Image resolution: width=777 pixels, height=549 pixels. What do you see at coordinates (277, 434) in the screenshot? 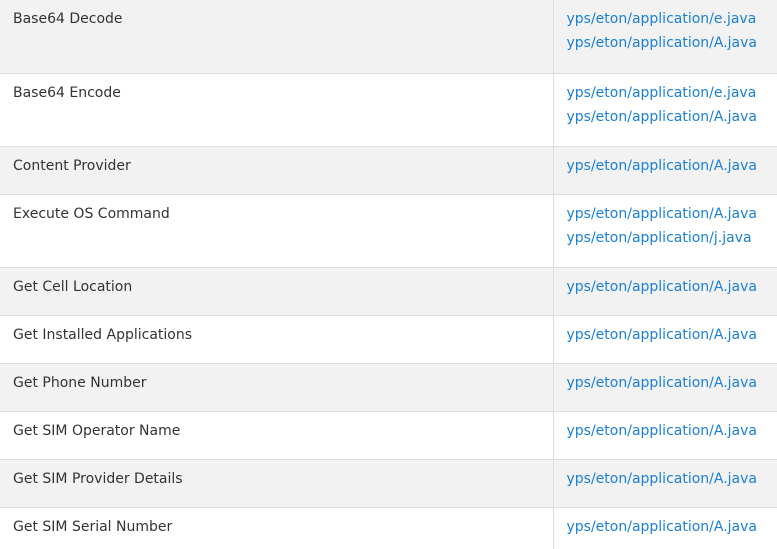
I see `api-name-cell: Get SIM Operator Name` at bounding box center [277, 434].